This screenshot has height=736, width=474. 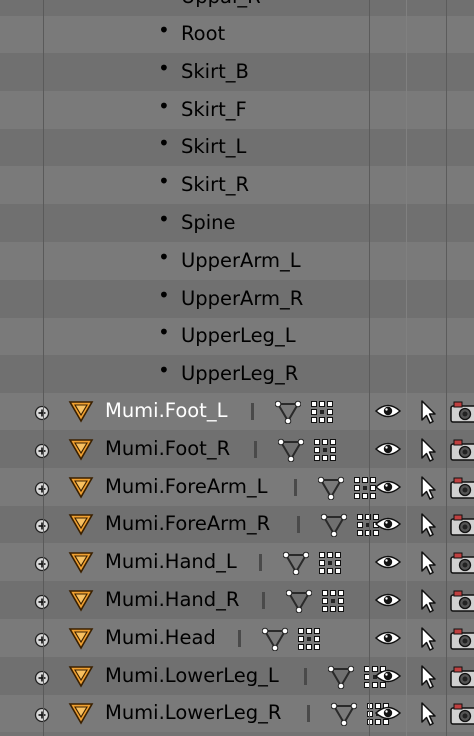 I want to click on bone-row: • Skirt_B, so click(x=237, y=71).